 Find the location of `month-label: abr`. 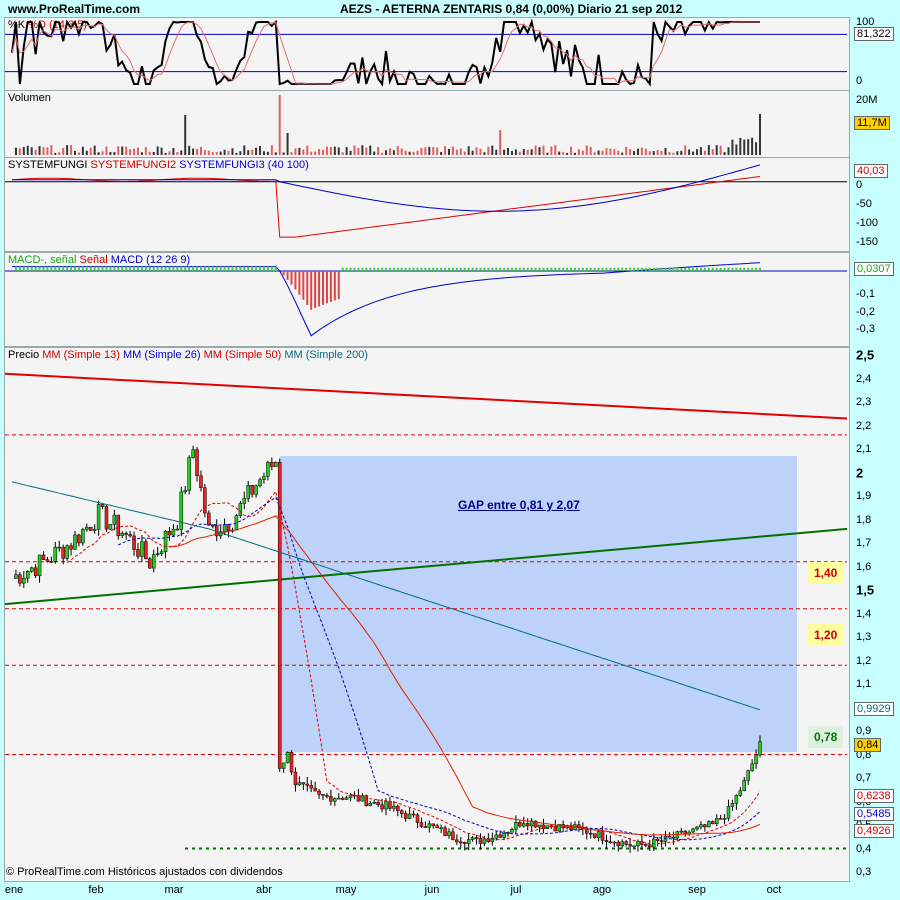

month-label: abr is located at coordinates (264, 890).